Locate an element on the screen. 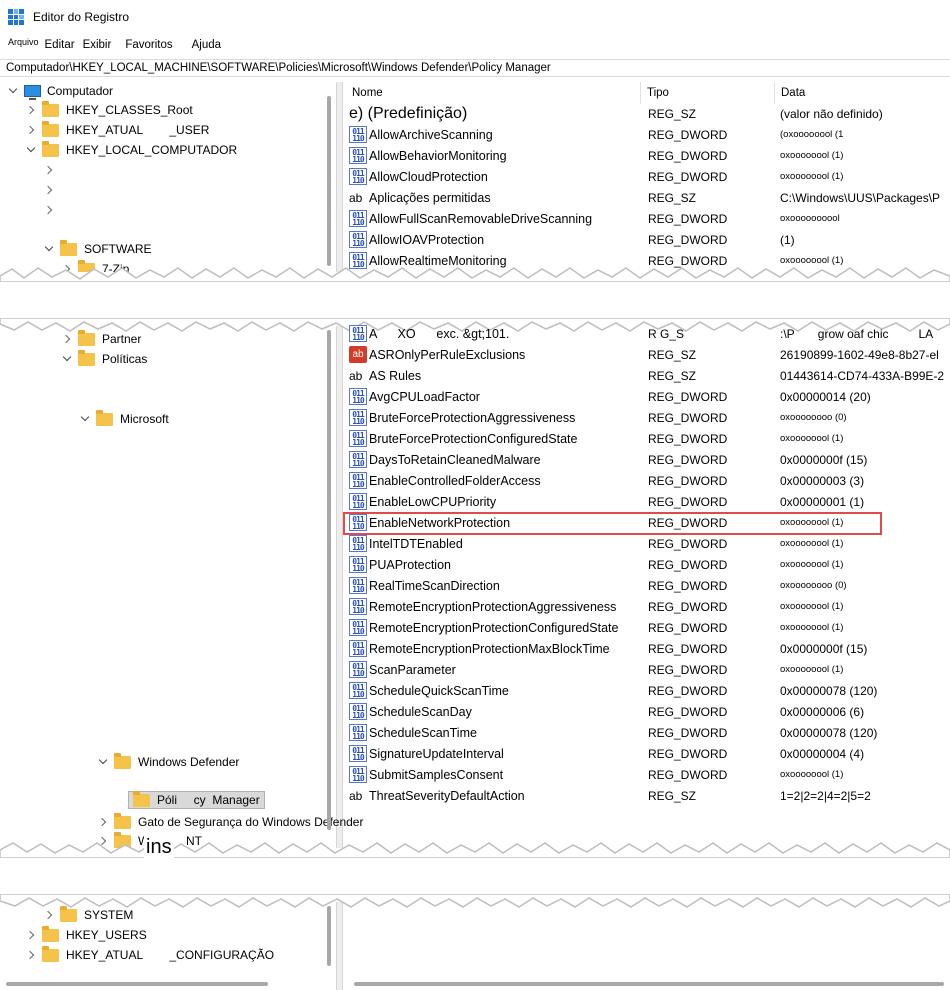 The image size is (950, 990). tree-item-system: SYSTEM is located at coordinates (88, 915).